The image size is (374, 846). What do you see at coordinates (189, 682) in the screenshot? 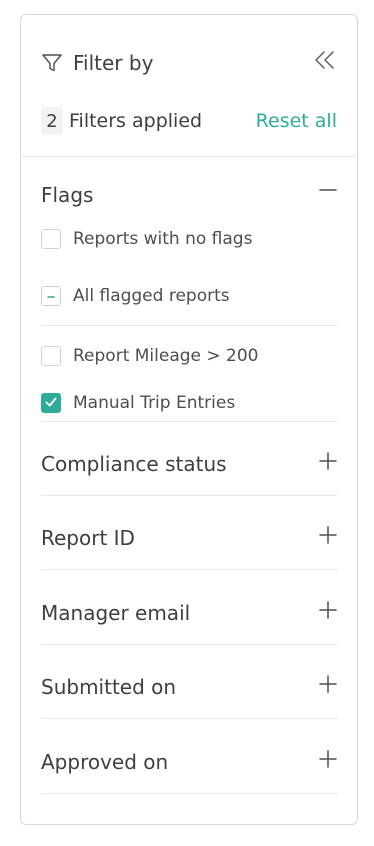
I see `section-submitted-on: Submitted on` at bounding box center [189, 682].